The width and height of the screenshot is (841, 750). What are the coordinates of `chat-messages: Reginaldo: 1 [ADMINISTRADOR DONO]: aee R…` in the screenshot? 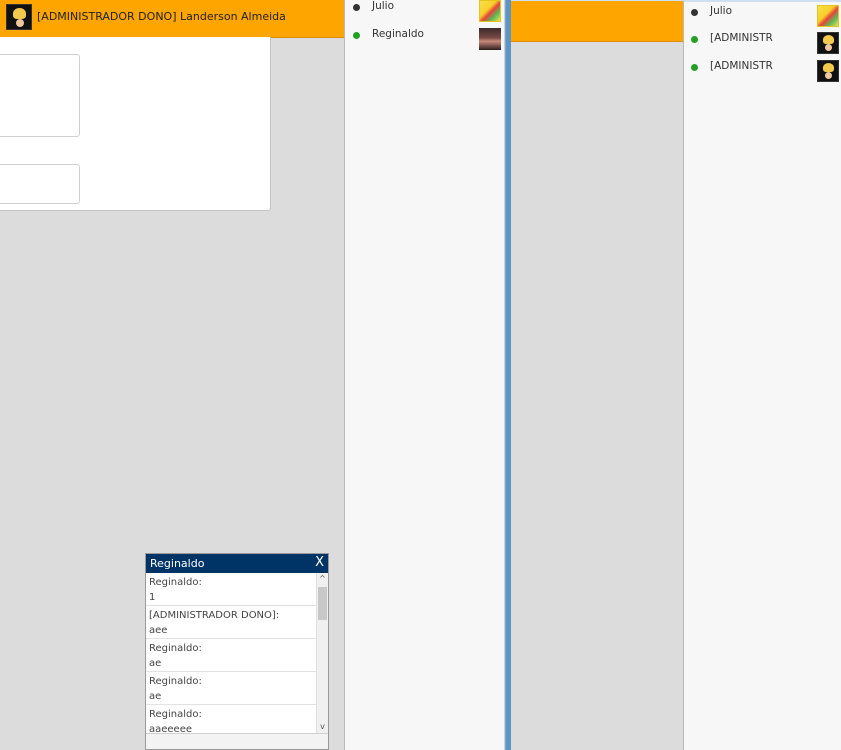 It's located at (231, 653).